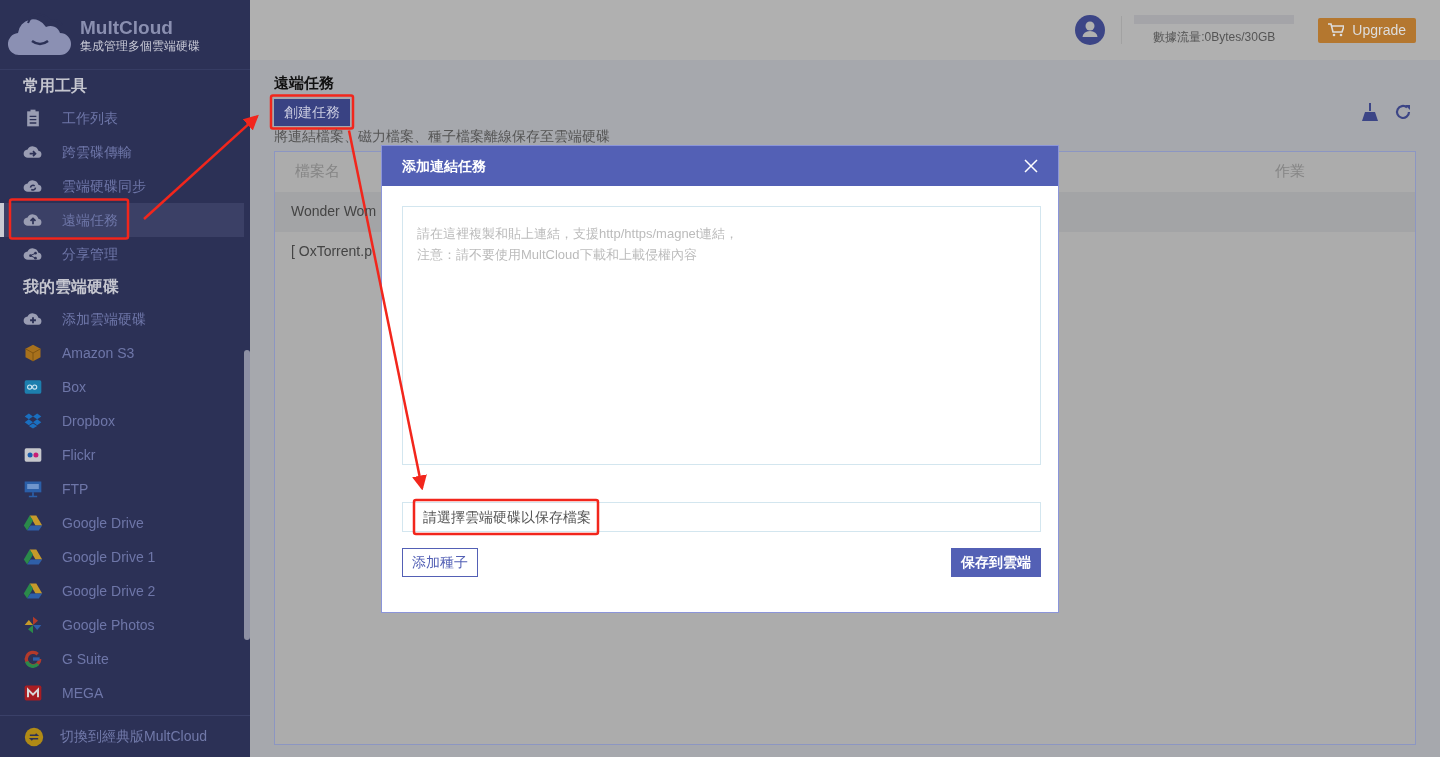 This screenshot has width=1440, height=757. Describe the element at coordinates (122, 220) in the screenshot. I see `sidebar-item: 遠端任務` at that location.